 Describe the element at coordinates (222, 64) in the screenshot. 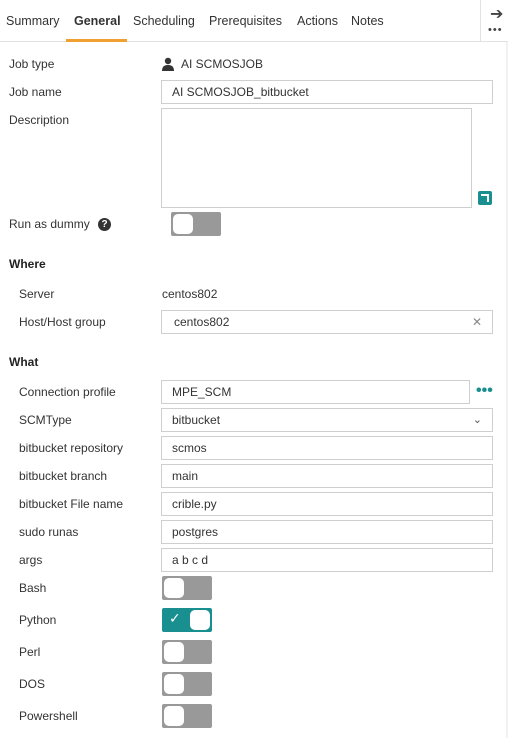

I see `job-type-value: AI SCMOSJOB` at that location.